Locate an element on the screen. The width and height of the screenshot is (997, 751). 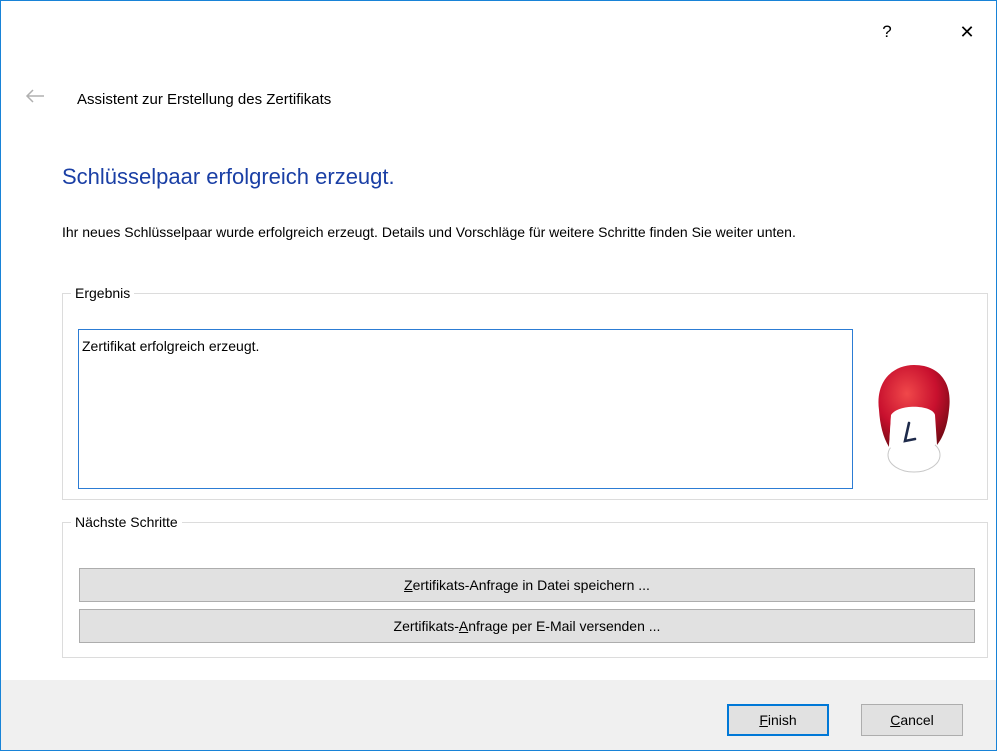
result-group-label: Ergebnis is located at coordinates (103, 293).